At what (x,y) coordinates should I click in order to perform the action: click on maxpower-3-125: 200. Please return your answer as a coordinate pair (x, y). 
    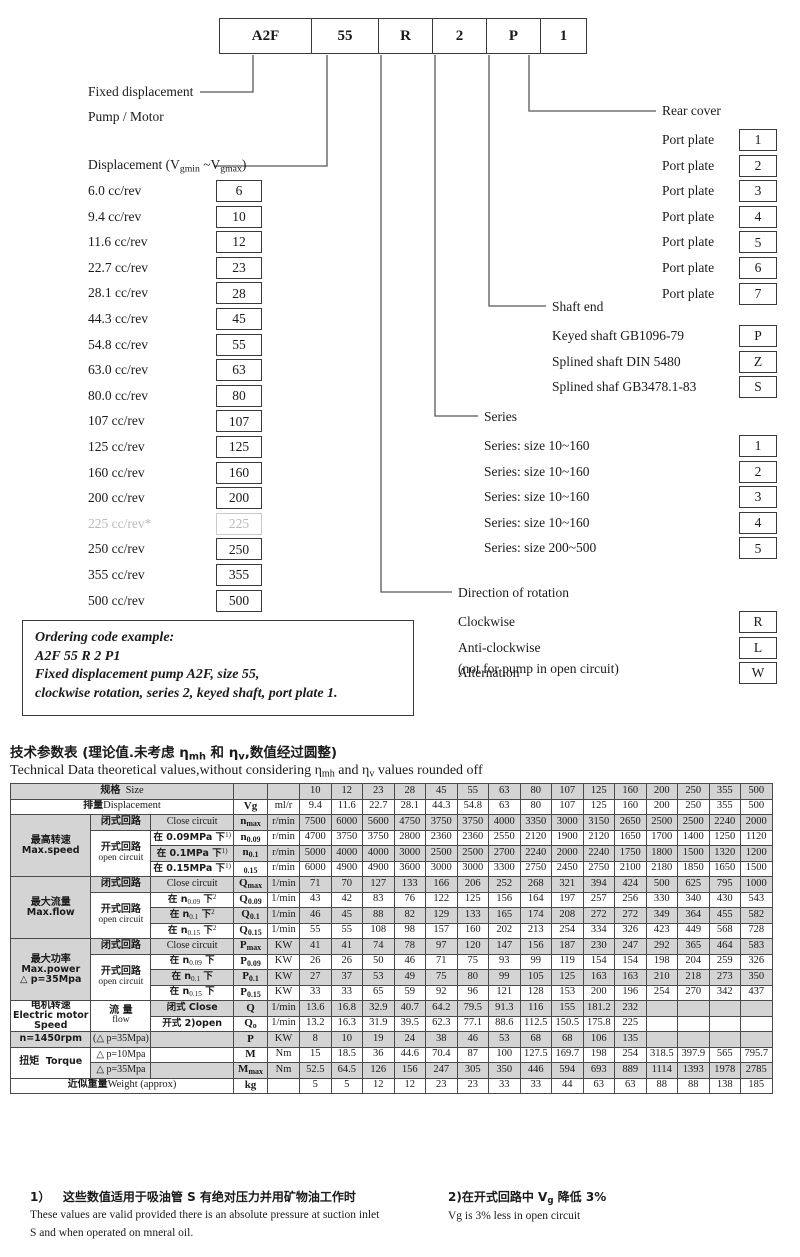
    Looking at the image, I should click on (598, 992).